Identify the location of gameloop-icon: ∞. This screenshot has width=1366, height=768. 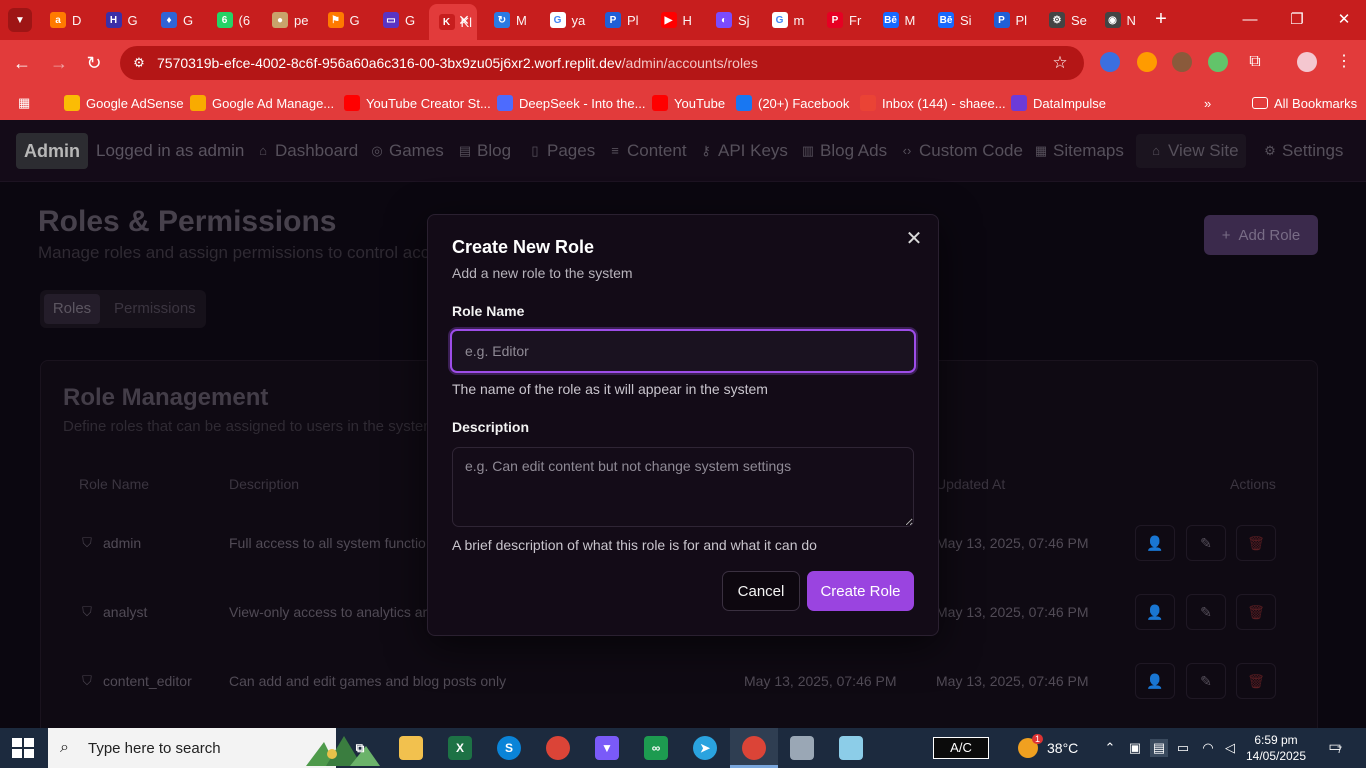
(656, 748).